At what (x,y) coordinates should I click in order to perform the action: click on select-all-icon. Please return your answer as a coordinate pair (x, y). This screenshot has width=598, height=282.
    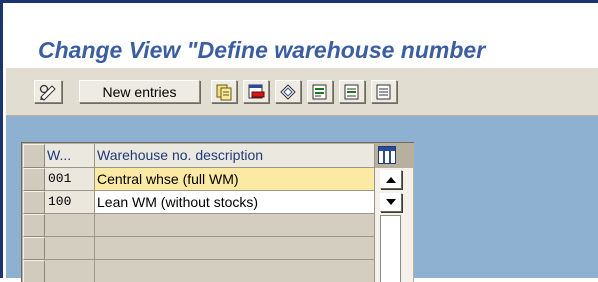
    Looking at the image, I should click on (319, 91).